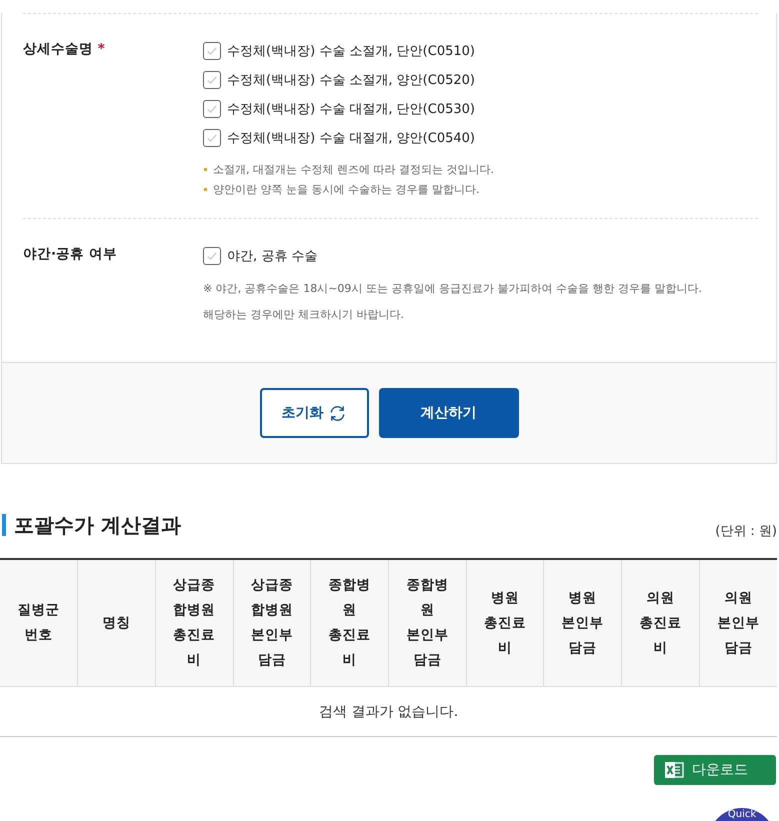 The width and height of the screenshot is (779, 821). What do you see at coordinates (388, 711) in the screenshot?
I see `empty-message: 검색 결과가 없습니다.` at bounding box center [388, 711].